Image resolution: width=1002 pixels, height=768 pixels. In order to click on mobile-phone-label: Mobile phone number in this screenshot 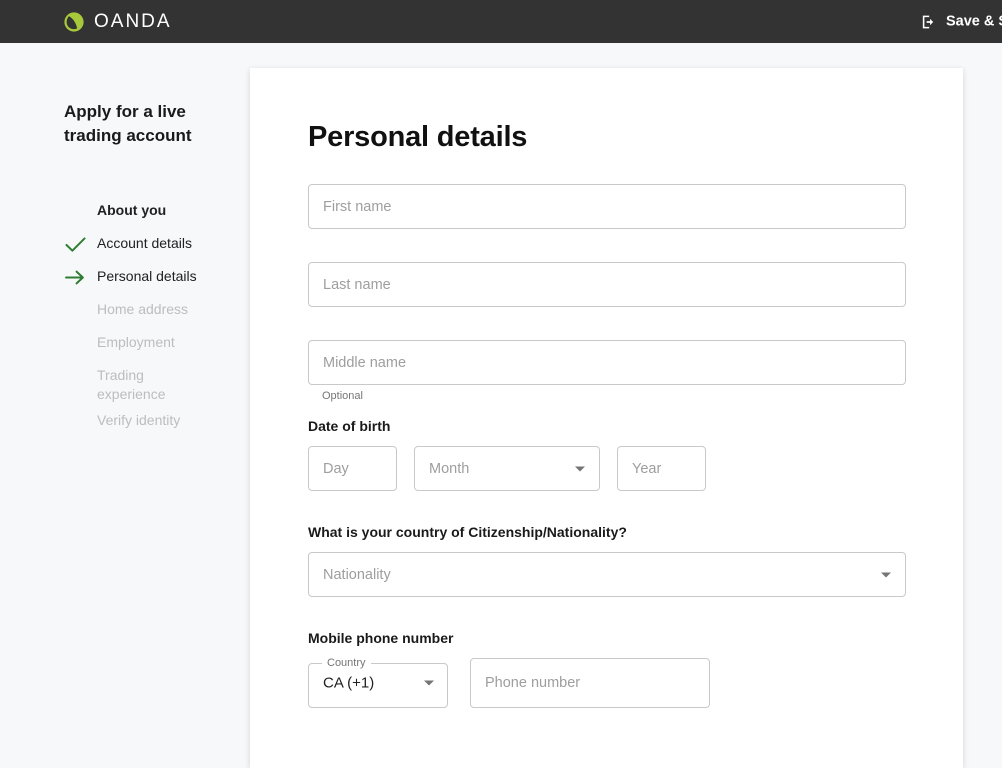, I will do `click(381, 638)`.